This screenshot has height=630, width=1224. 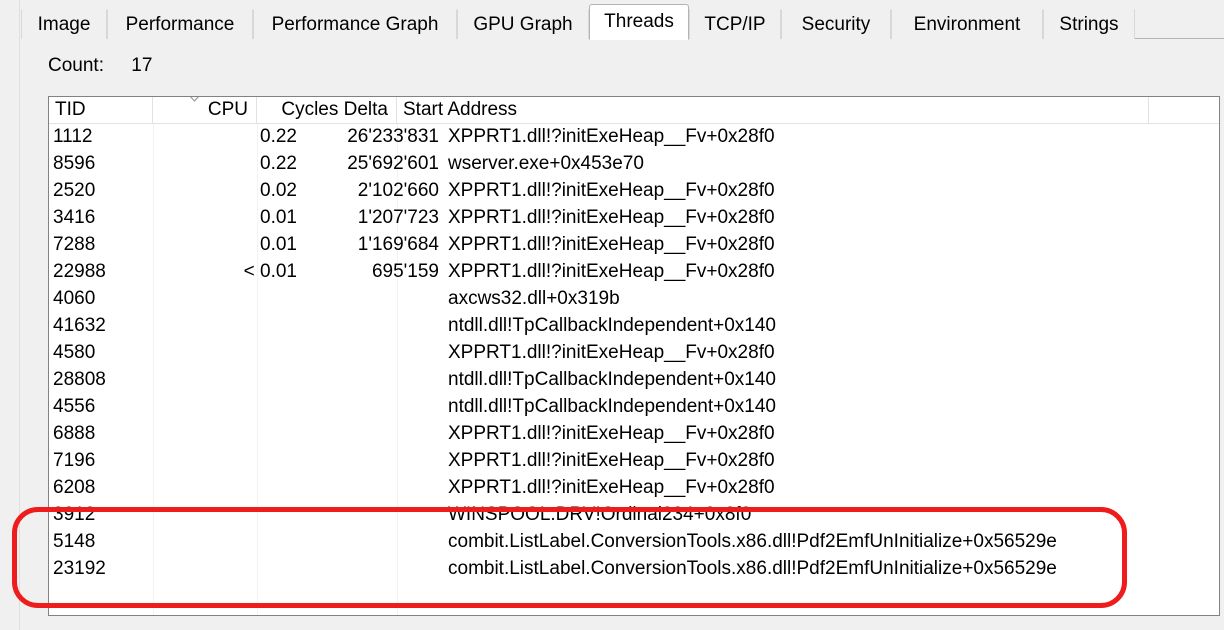 What do you see at coordinates (10, 315) in the screenshot?
I see `window-left-edge` at bounding box center [10, 315].